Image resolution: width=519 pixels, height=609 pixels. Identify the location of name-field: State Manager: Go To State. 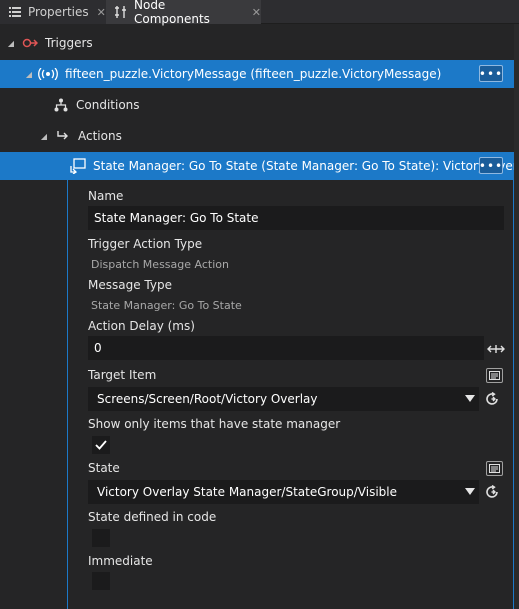
(296, 218).